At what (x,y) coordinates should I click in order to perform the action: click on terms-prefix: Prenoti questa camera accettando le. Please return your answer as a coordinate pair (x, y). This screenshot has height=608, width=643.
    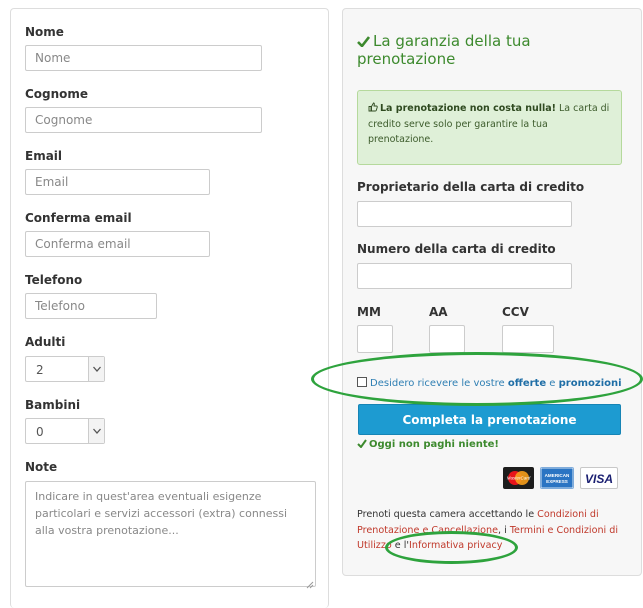
    Looking at the image, I should click on (447, 514).